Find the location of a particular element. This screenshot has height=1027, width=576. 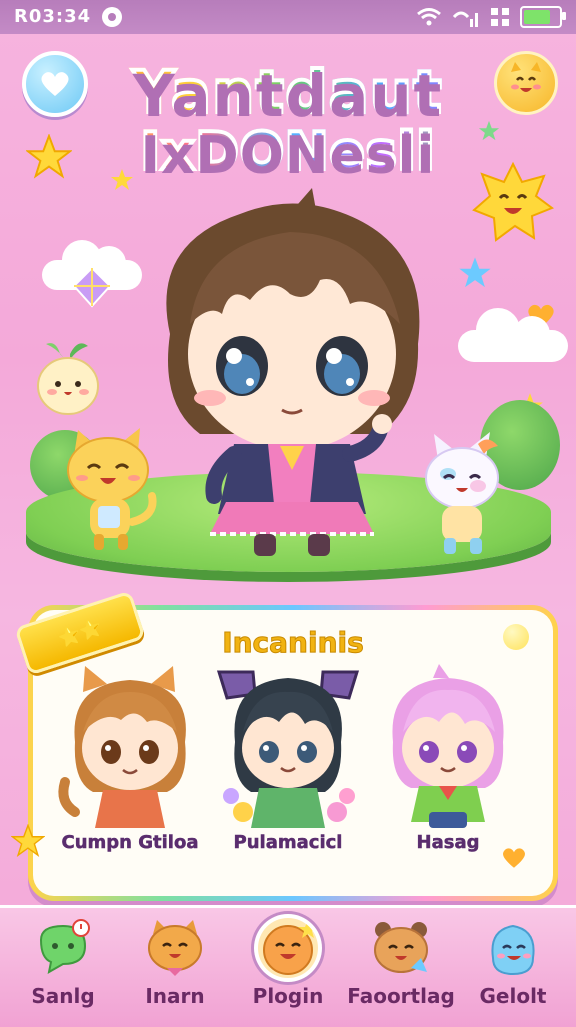

nav-item-sanlg: Sanlg is located at coordinates (63, 967).